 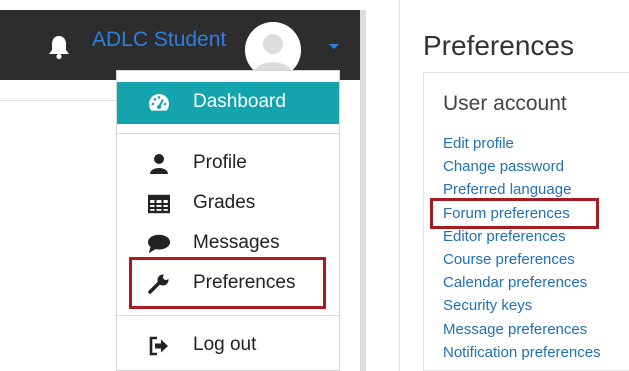 I want to click on menu-item-profile: Profile, so click(x=228, y=163).